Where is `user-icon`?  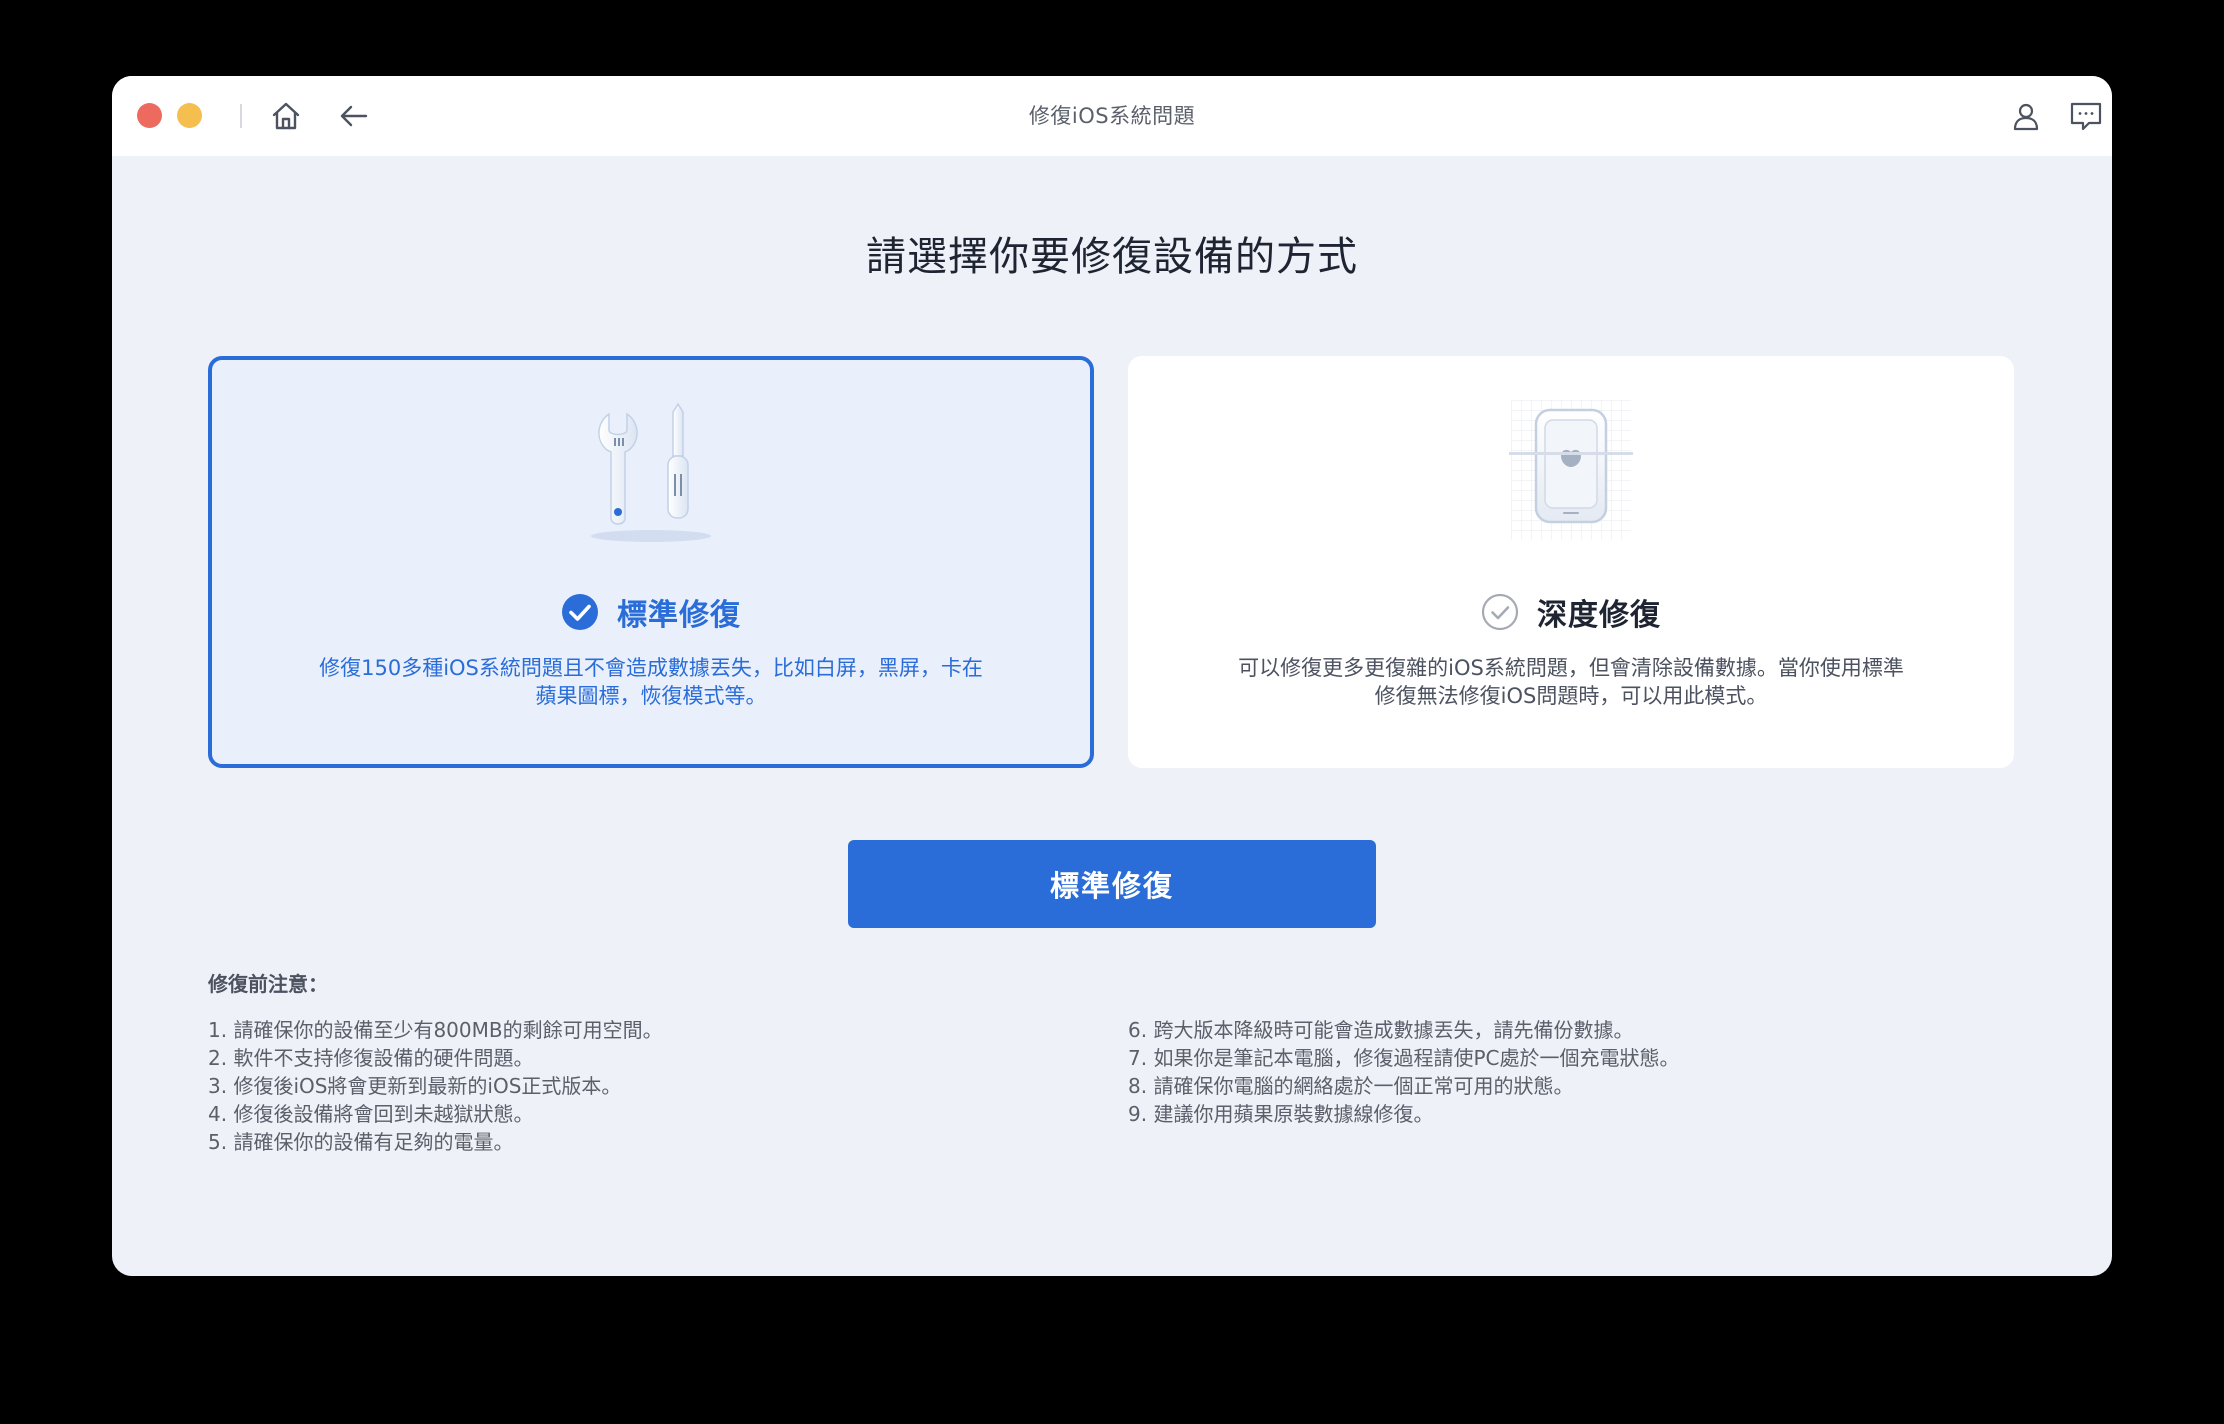 user-icon is located at coordinates (2026, 117).